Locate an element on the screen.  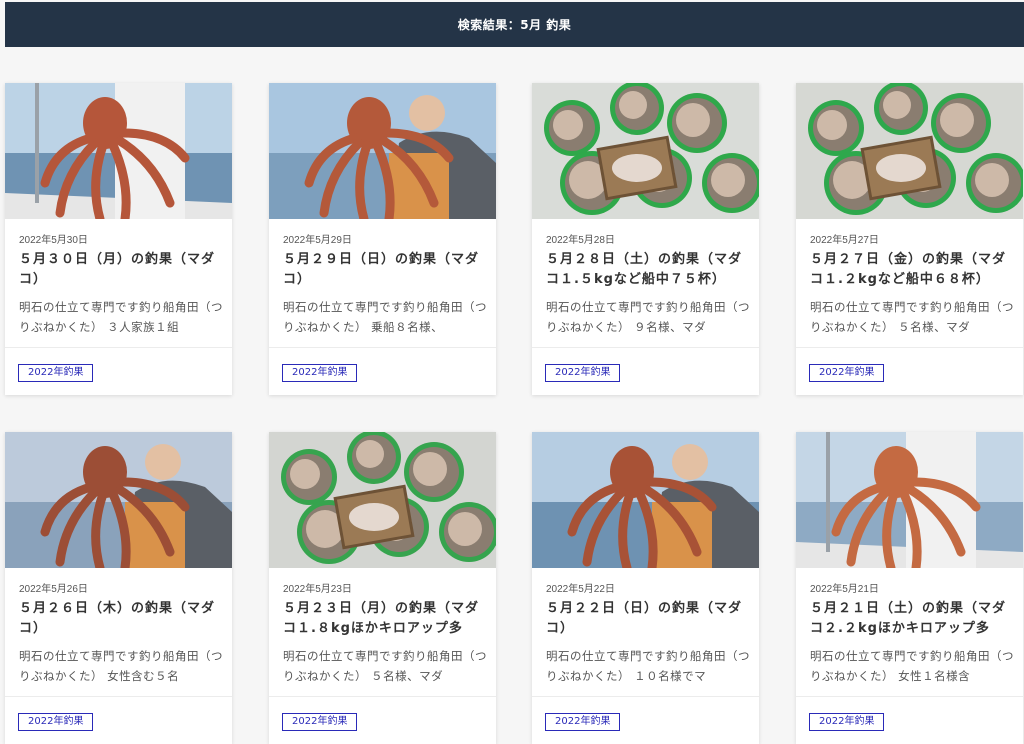
card-title-link: ５月２８日（土）の釣果（マダコ１.５kgなど船中７５杯） is located at coordinates (647, 270).